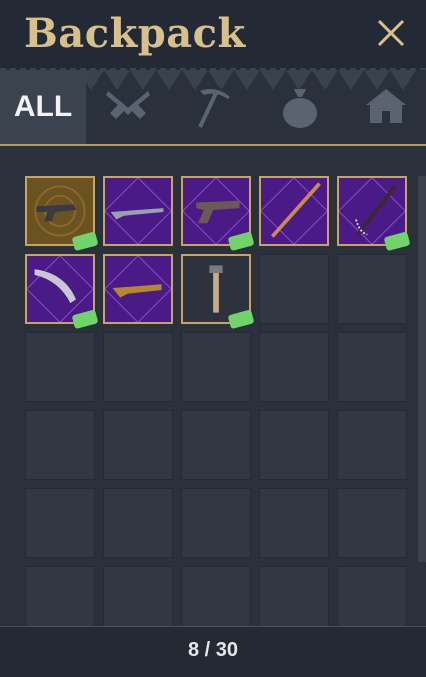 The image size is (426, 677). I want to click on tab-tools, so click(214, 107).